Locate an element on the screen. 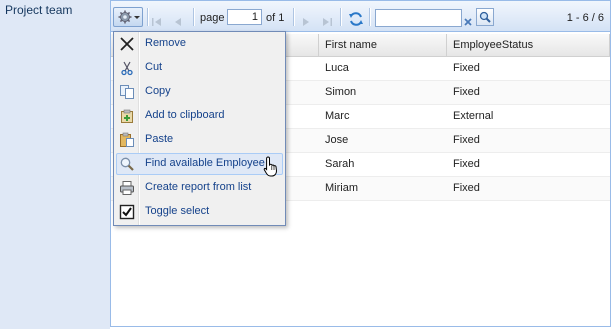  gear-icon is located at coordinates (125, 17).